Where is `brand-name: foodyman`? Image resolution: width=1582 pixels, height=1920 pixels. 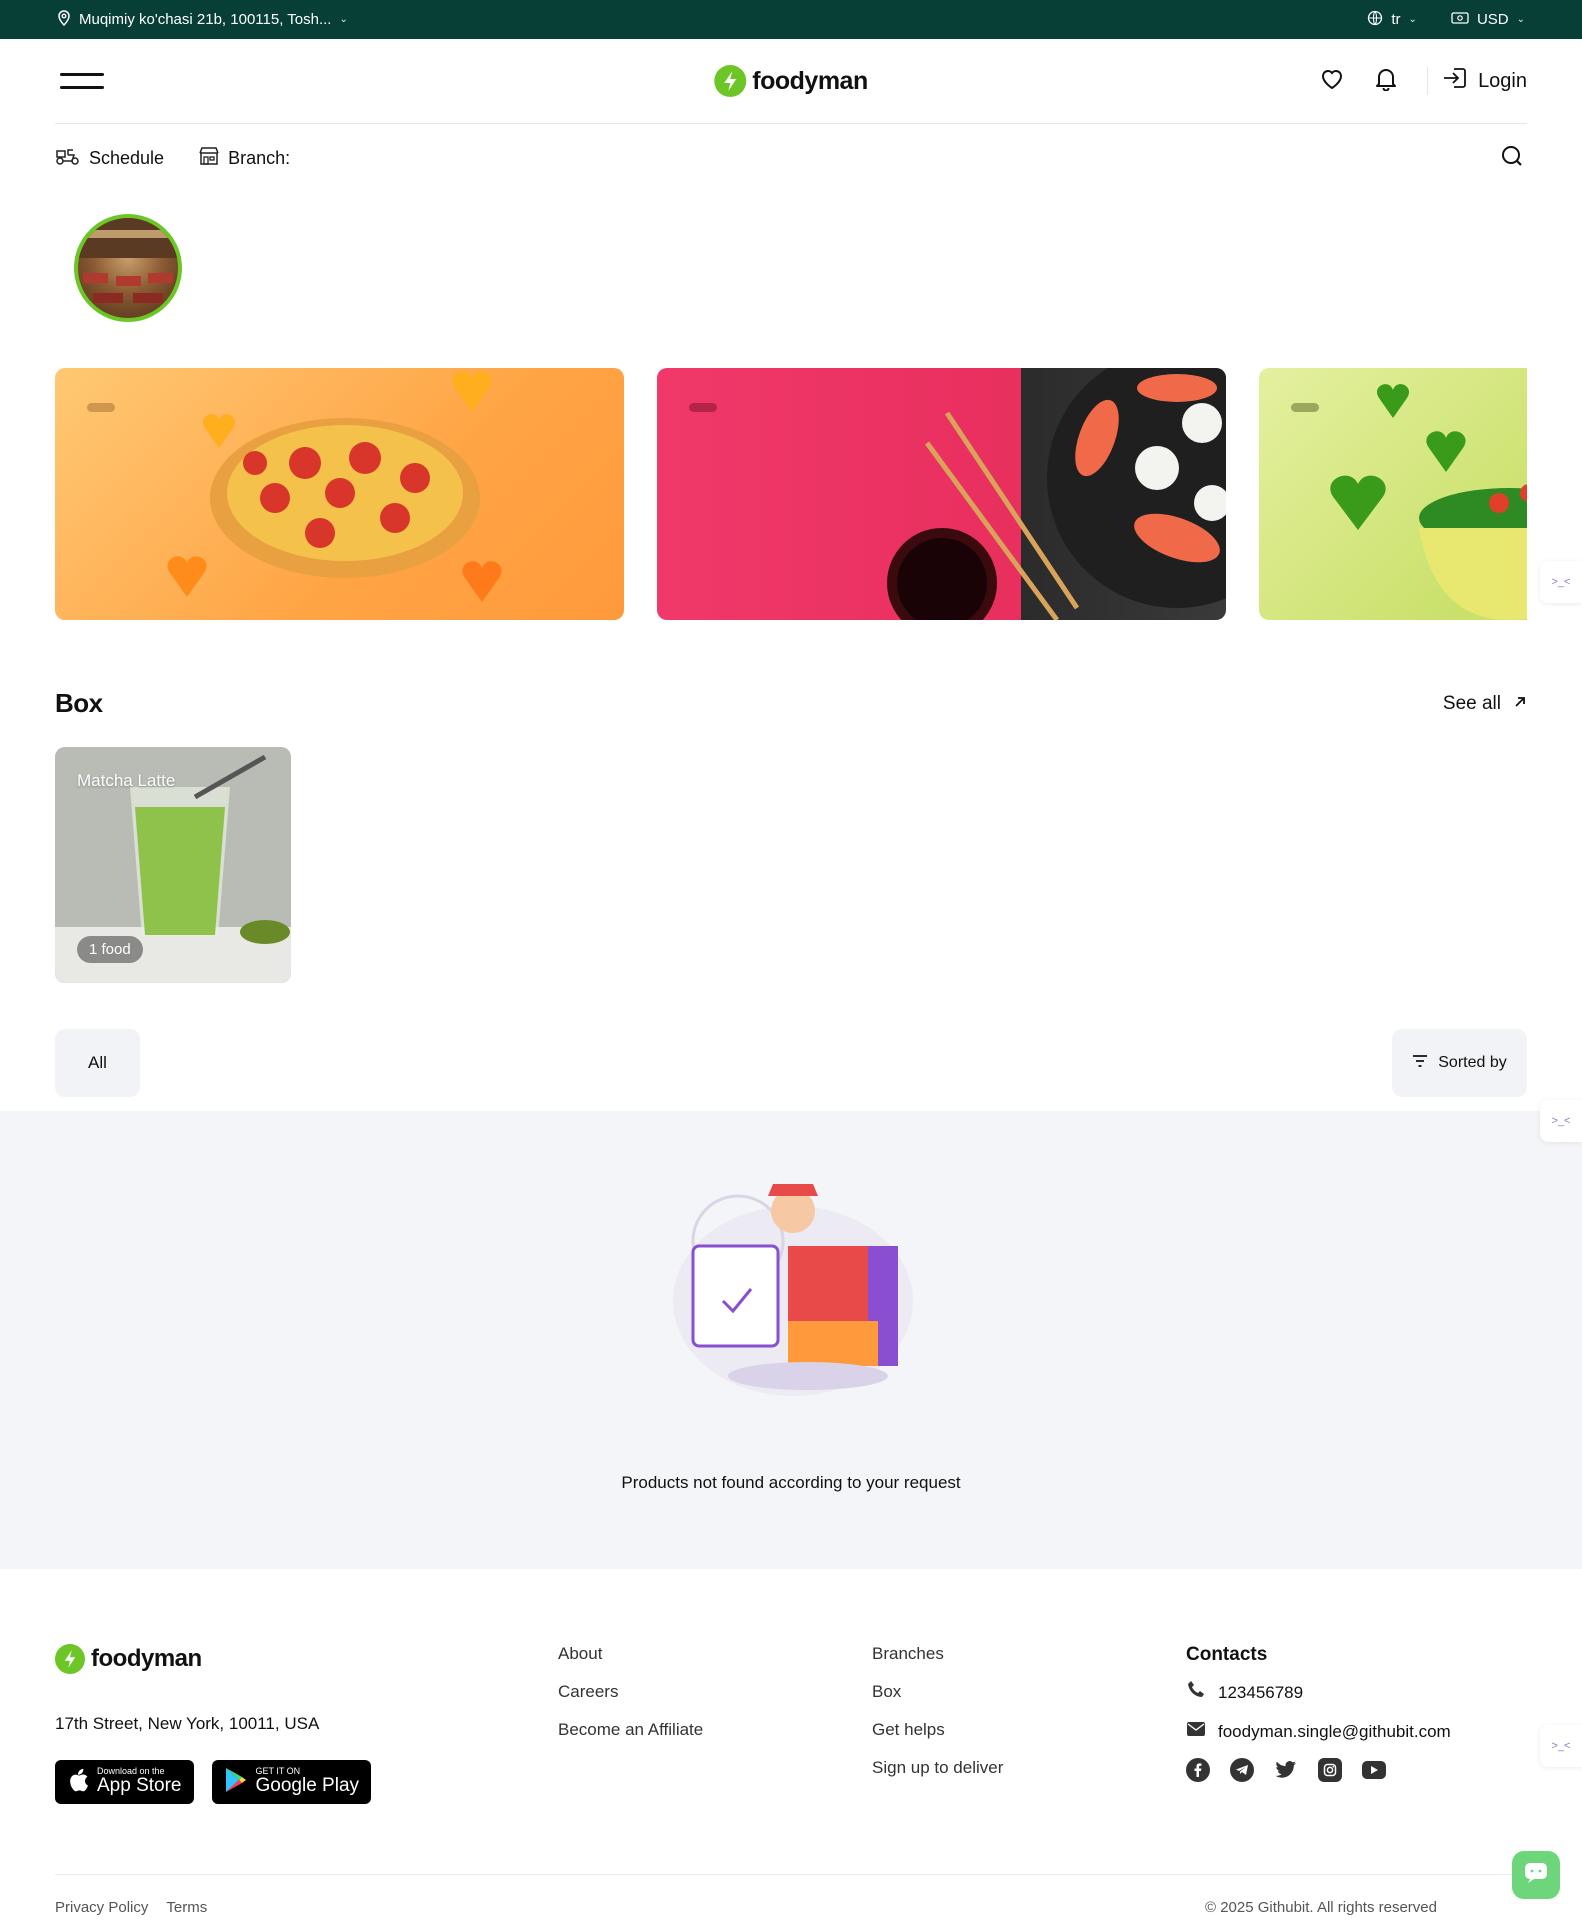
brand-name: foodyman is located at coordinates (810, 80).